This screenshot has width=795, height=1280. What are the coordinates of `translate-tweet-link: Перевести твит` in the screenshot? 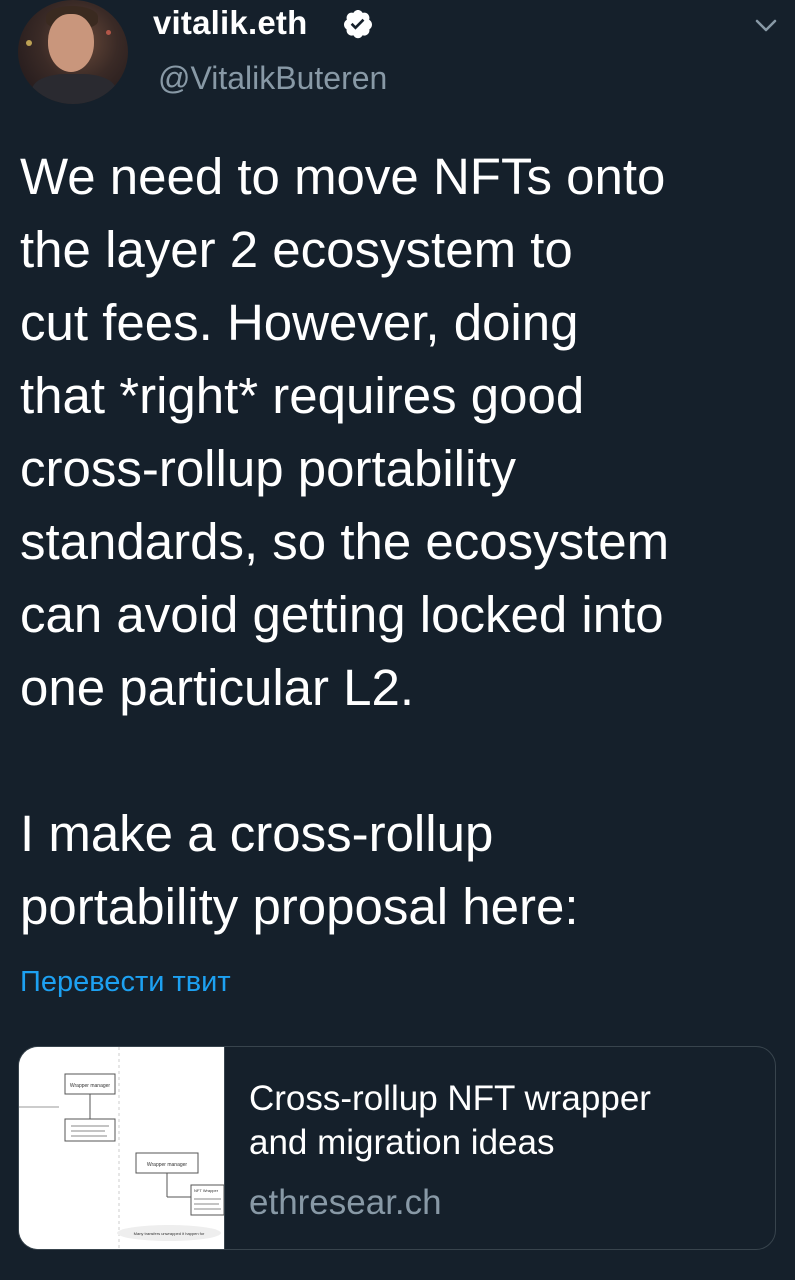 It's located at (125, 982).